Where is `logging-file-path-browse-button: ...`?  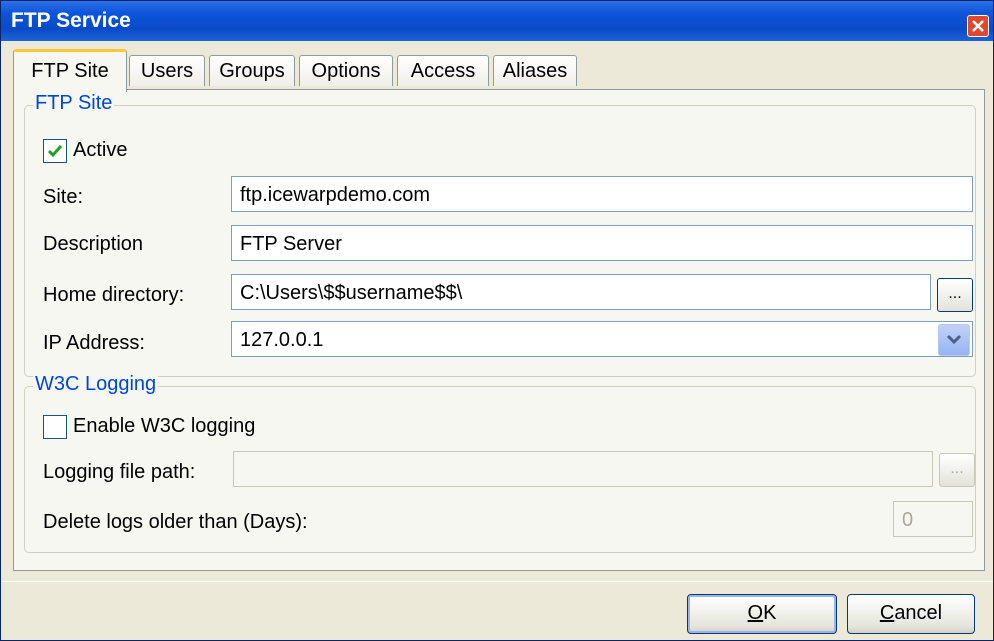
logging-file-path-browse-button: ... is located at coordinates (957, 470).